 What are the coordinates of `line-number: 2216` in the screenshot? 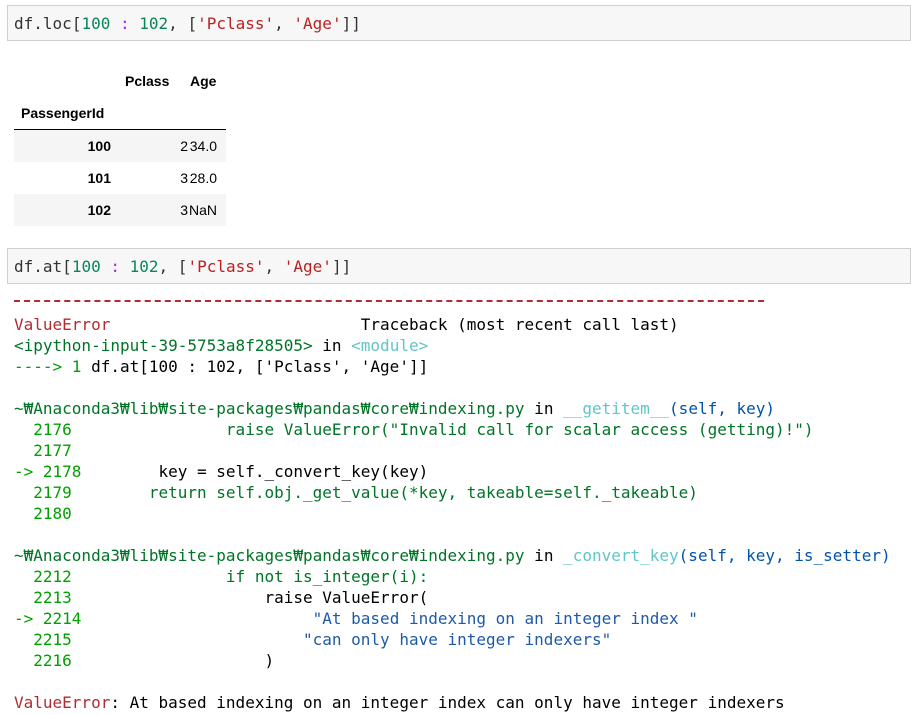 It's located at (52, 660).